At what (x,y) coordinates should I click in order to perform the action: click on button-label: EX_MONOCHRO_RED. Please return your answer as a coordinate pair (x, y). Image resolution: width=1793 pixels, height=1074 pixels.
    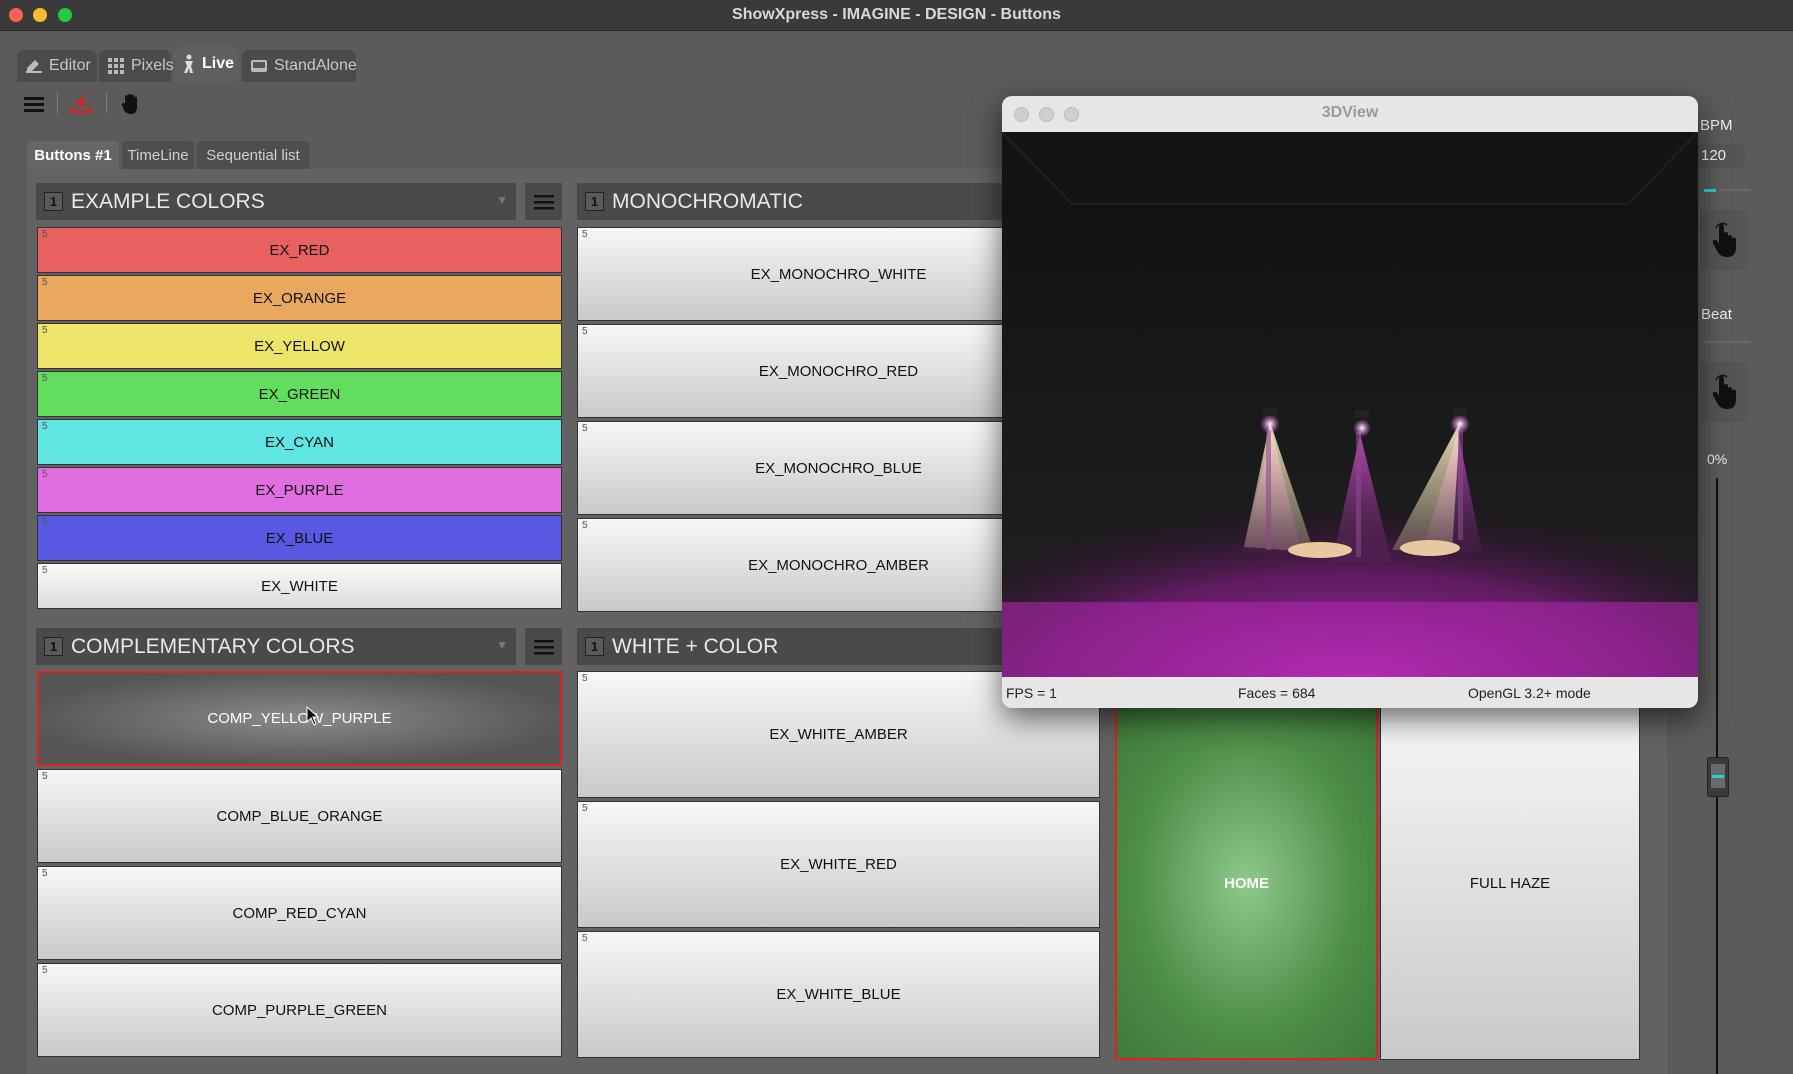
    Looking at the image, I should click on (838, 371).